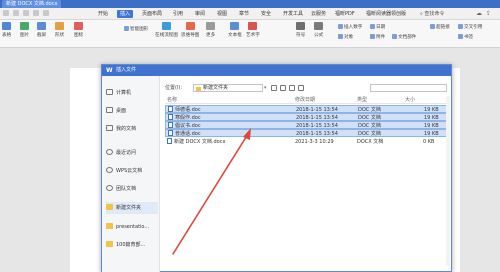 This screenshot has width=500, height=272. I want to click on column-name: 名称, so click(172, 100).